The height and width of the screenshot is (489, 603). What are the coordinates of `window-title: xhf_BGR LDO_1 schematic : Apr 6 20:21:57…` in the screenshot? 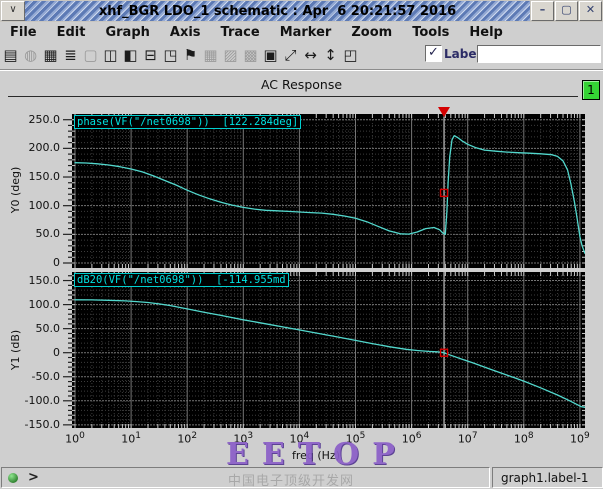 It's located at (277, 11).